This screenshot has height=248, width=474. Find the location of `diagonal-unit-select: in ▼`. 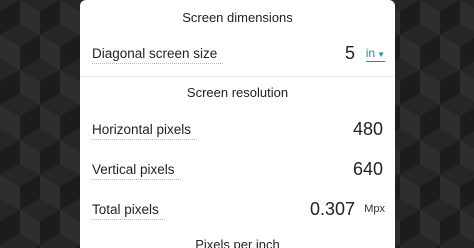

diagonal-unit-select: in ▼ is located at coordinates (375, 54).